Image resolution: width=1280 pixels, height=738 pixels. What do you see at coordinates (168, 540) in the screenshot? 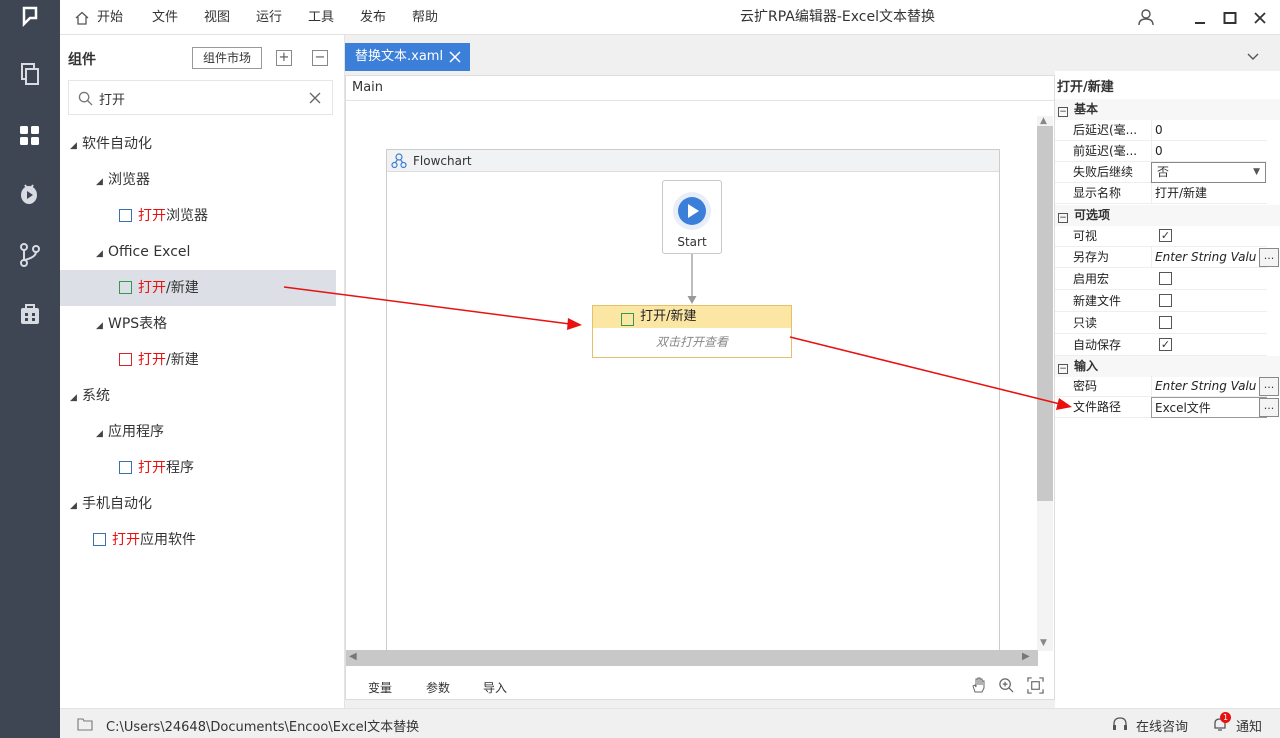
I see `tree-label: 应用软件` at bounding box center [168, 540].